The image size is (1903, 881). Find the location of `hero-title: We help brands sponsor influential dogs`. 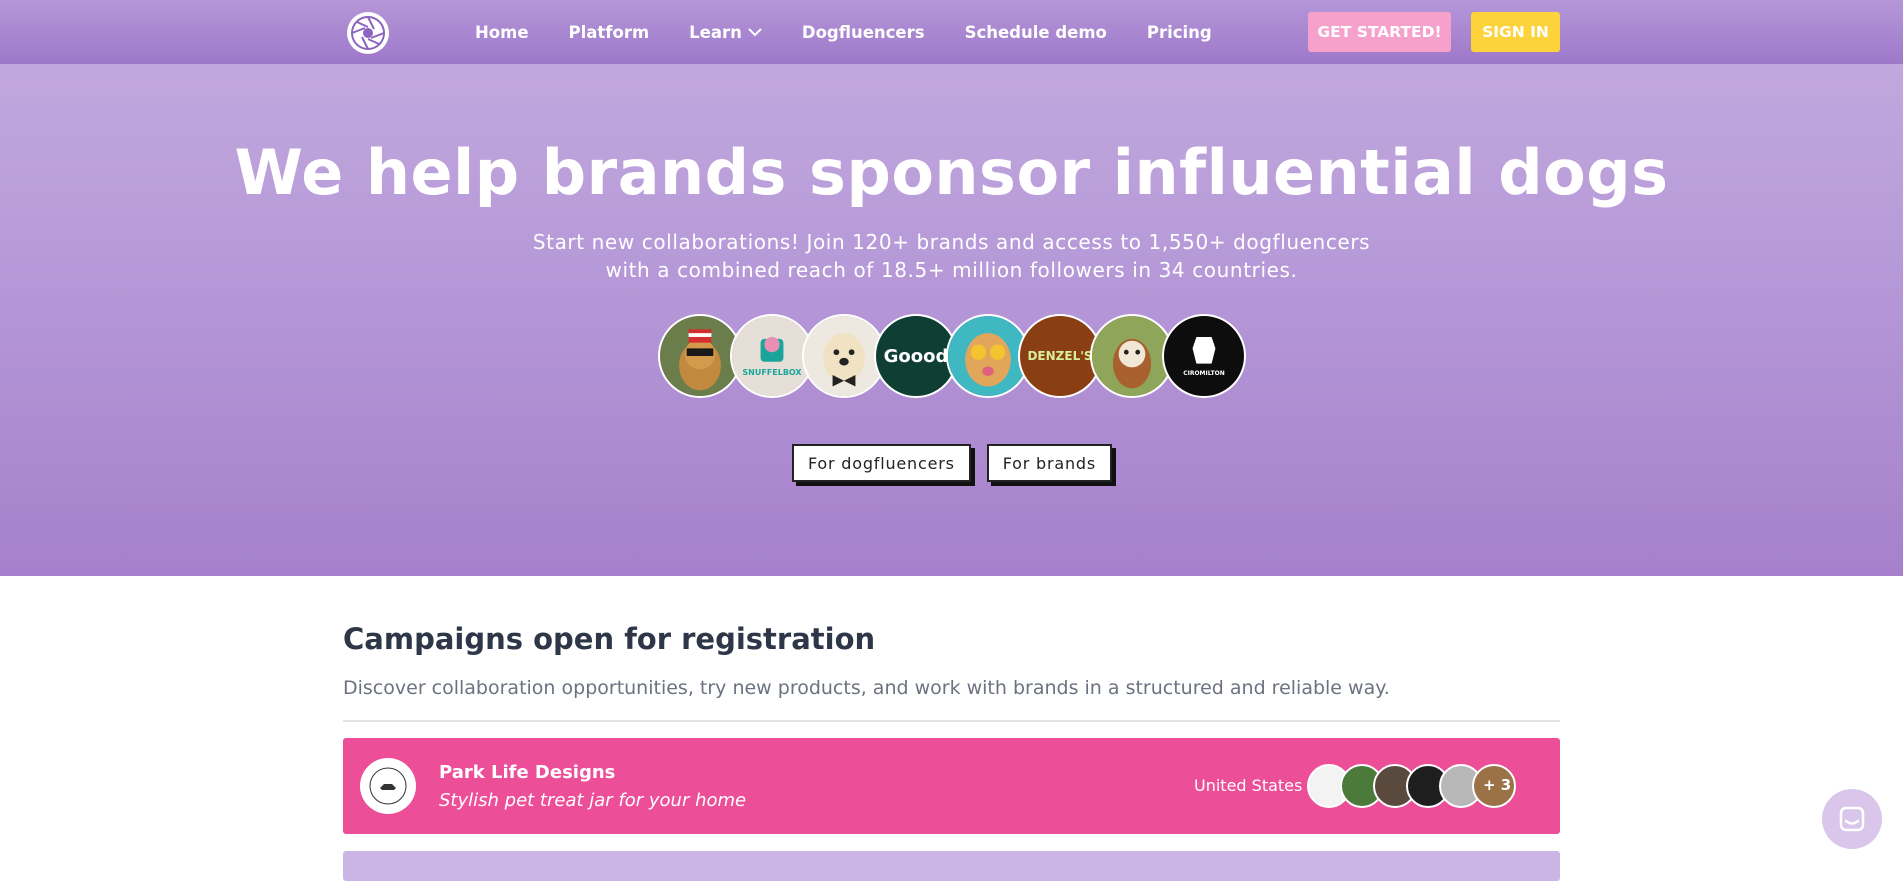

hero-title: We help brands sponsor influential dogs is located at coordinates (951, 172).